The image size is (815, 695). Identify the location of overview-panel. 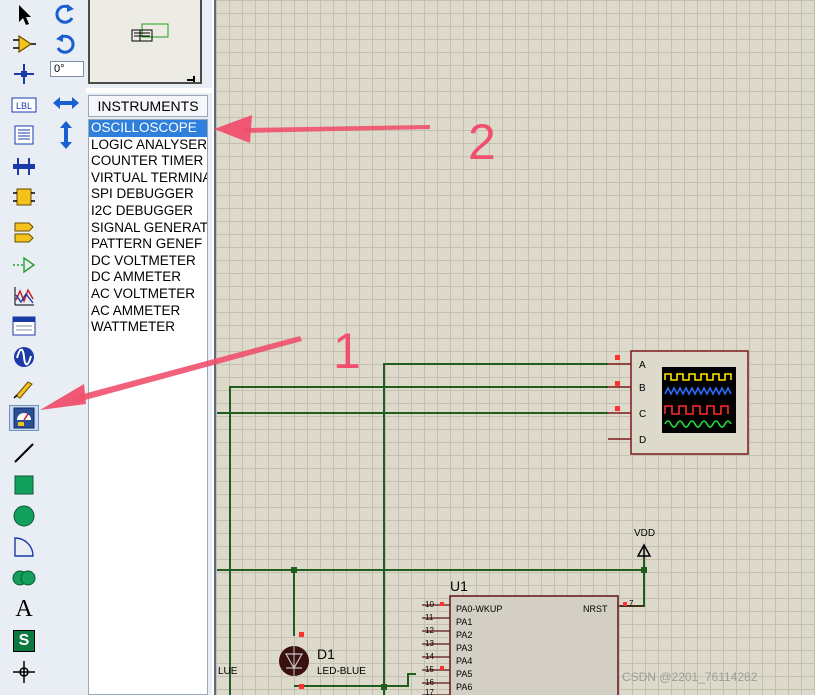
(149, 44).